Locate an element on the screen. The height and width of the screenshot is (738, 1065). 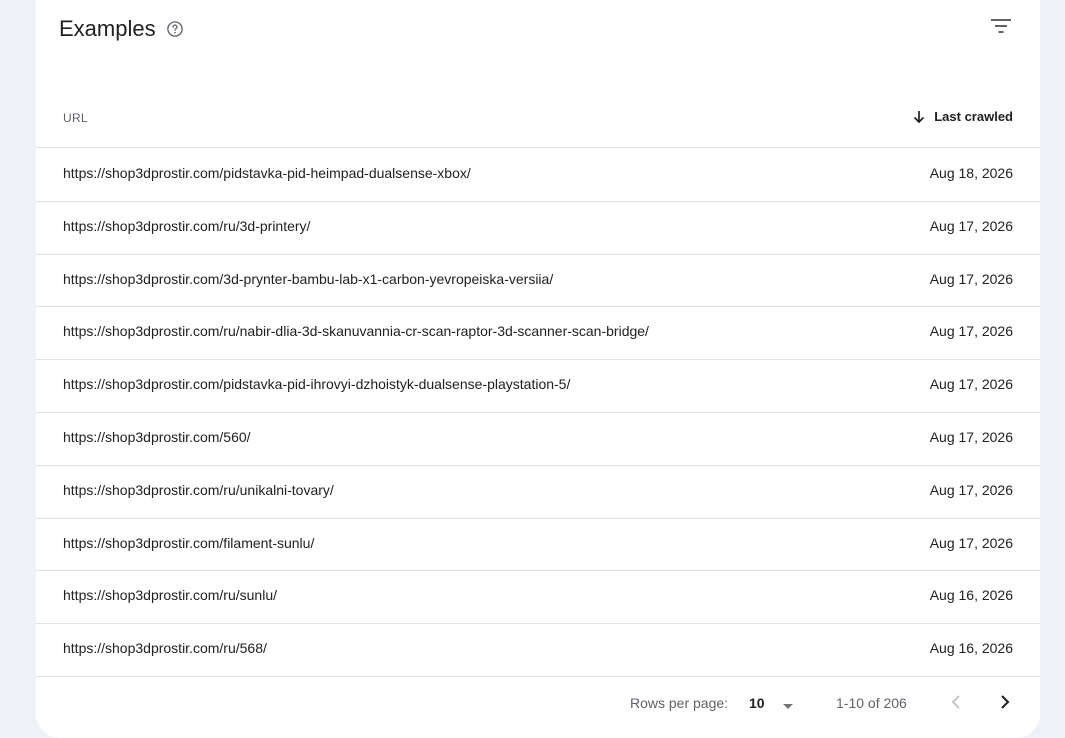
table-header: URL Last crawled is located at coordinates (538, 124).